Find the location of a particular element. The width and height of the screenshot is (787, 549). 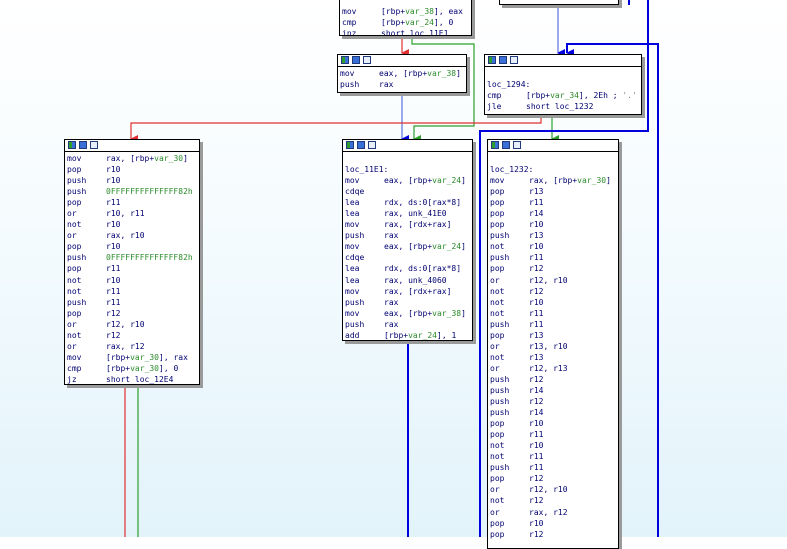

instruction-line: mov rax, [rdx+rax] is located at coordinates (407, 224).